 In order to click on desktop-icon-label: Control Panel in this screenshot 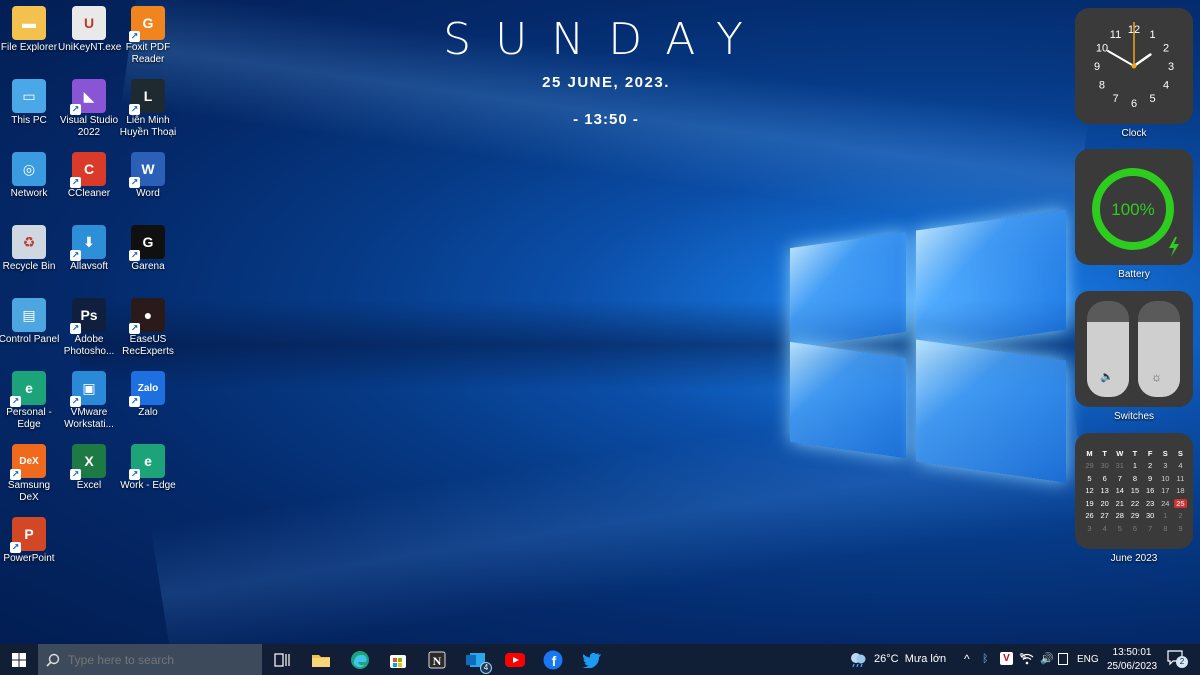, I will do `click(30, 339)`.